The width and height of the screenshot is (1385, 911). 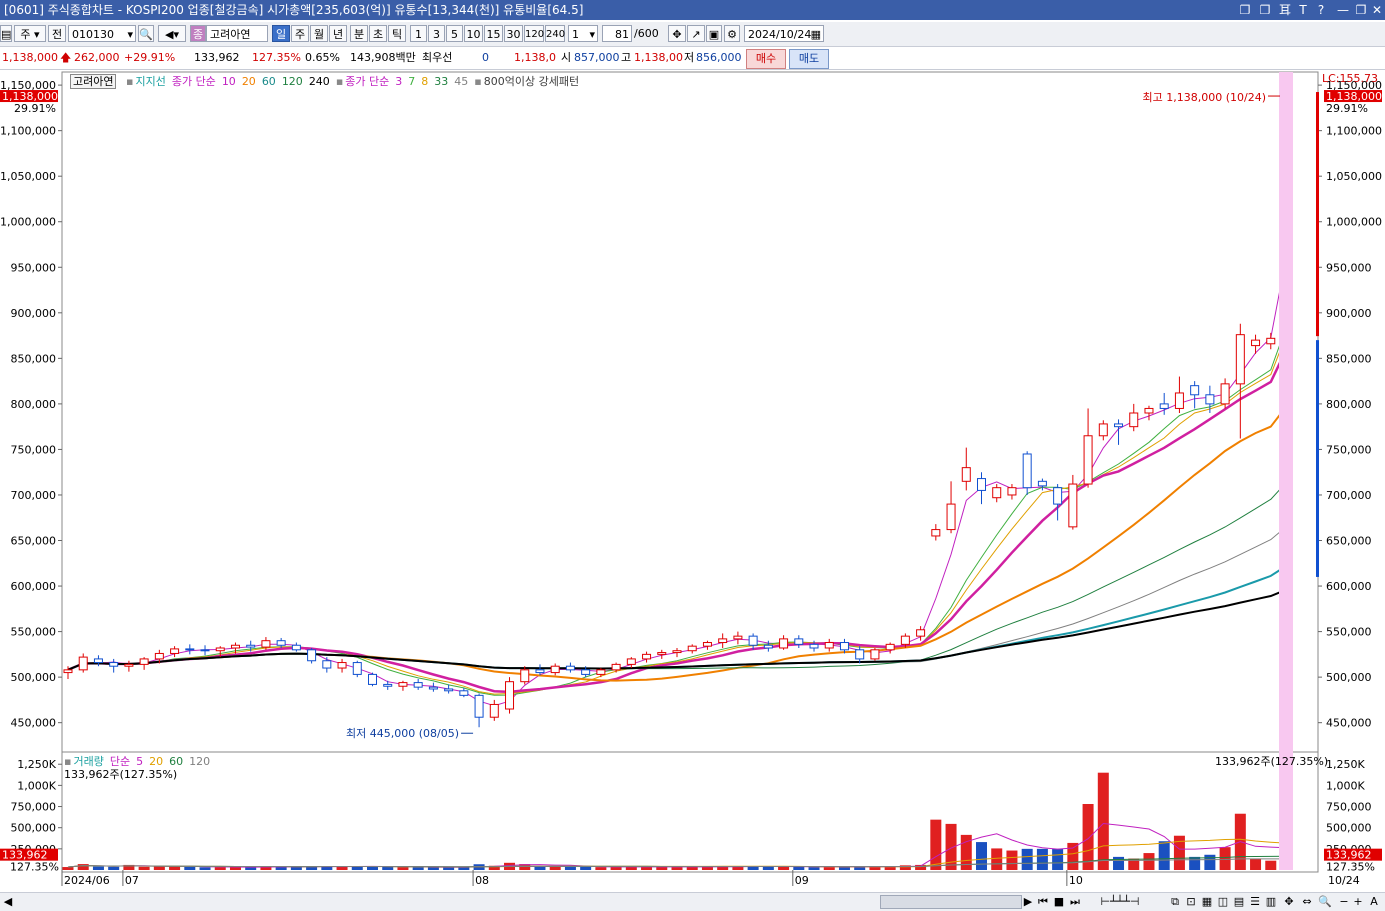 I want to click on stock-name-value: 고려아연, so click(x=230, y=34).